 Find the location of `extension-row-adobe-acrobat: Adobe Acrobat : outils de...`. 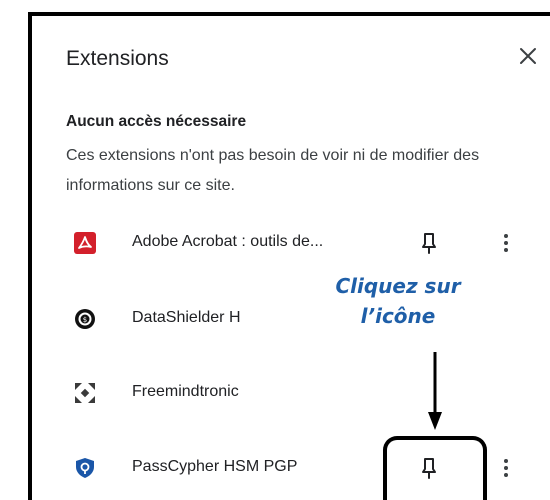

extension-row-adobe-acrobat: Adobe Acrobat : outils de... is located at coordinates (301, 242).